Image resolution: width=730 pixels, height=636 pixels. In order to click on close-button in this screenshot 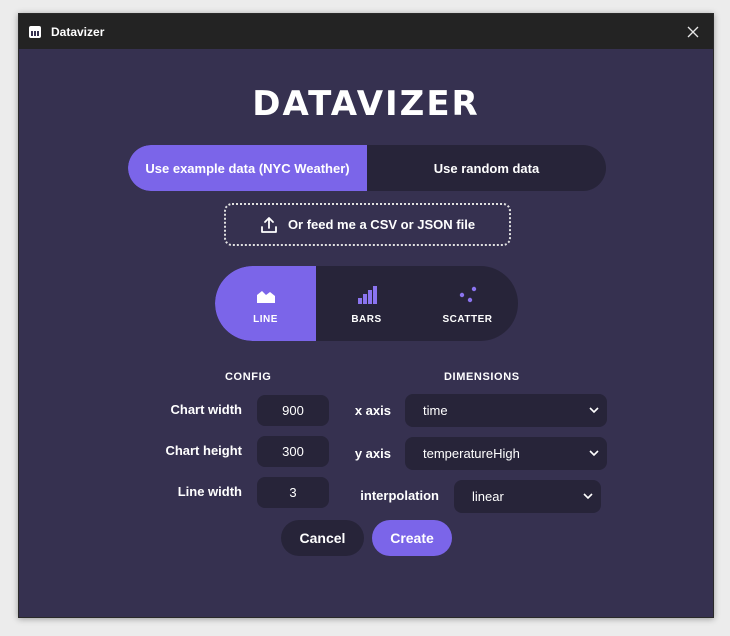, I will do `click(693, 31)`.